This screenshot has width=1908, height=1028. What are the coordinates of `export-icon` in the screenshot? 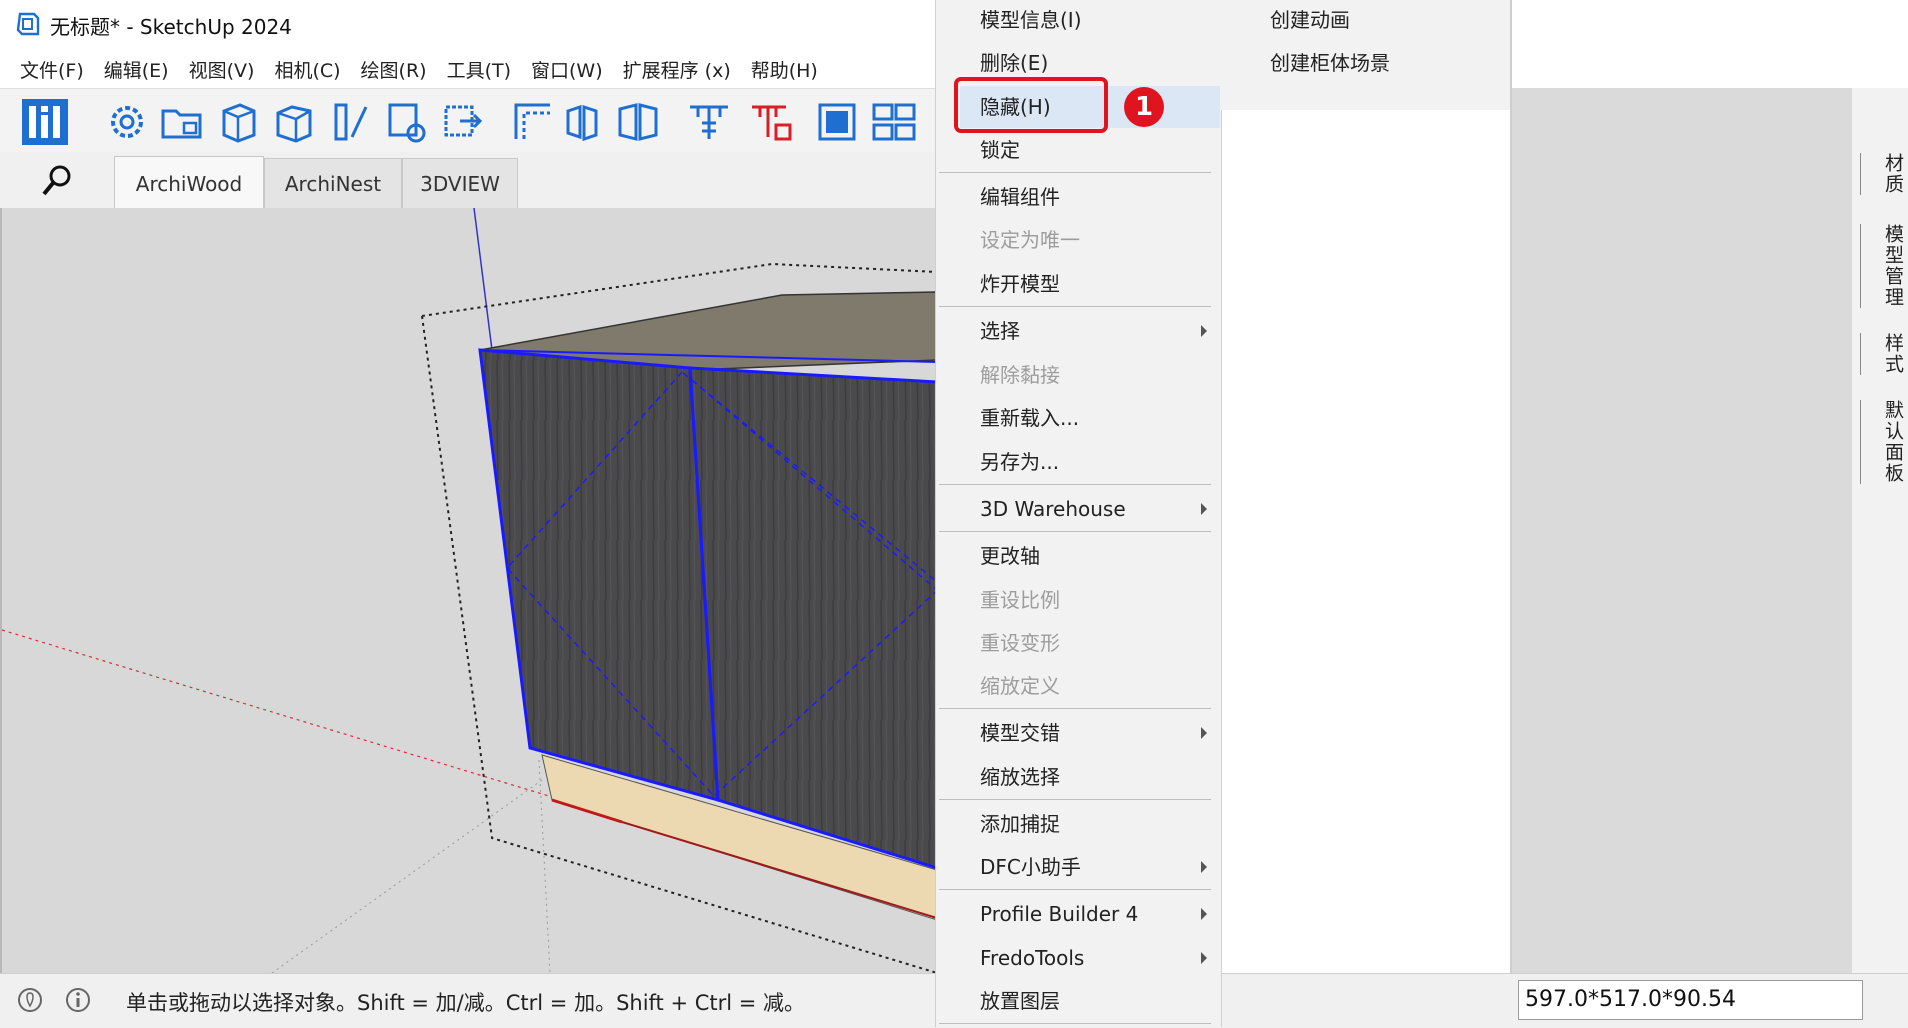 It's located at (463, 122).